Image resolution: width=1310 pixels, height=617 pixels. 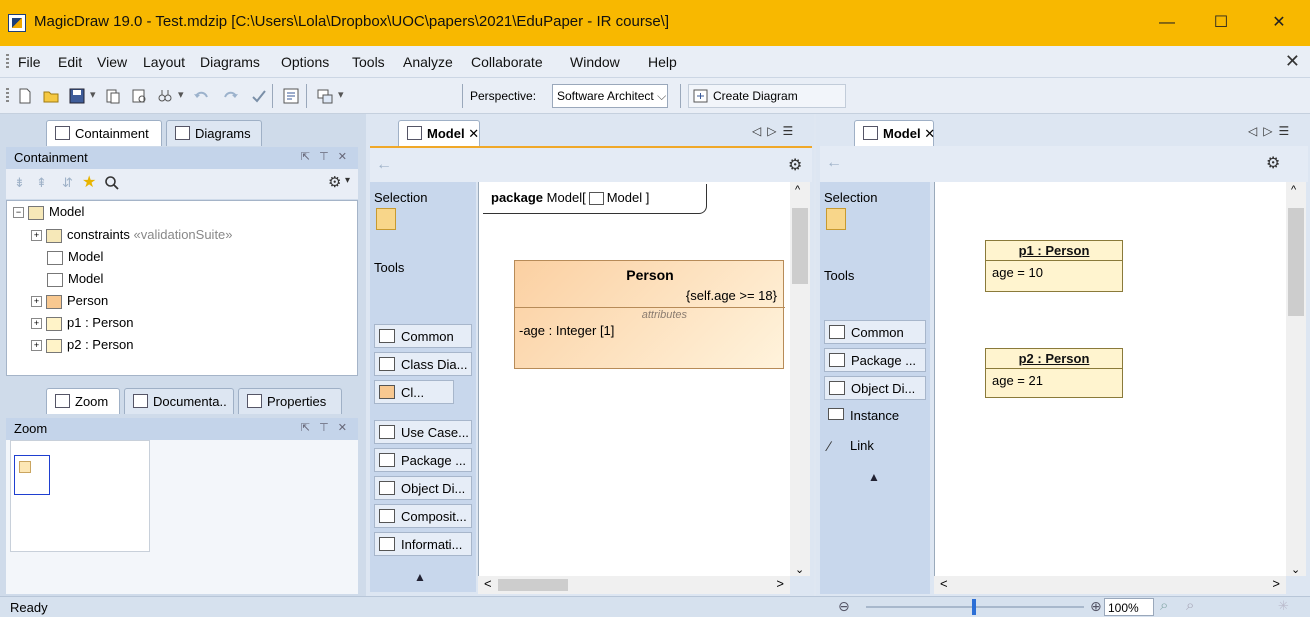 What do you see at coordinates (290, 401) in the screenshot?
I see `tab-properties: Properties` at bounding box center [290, 401].